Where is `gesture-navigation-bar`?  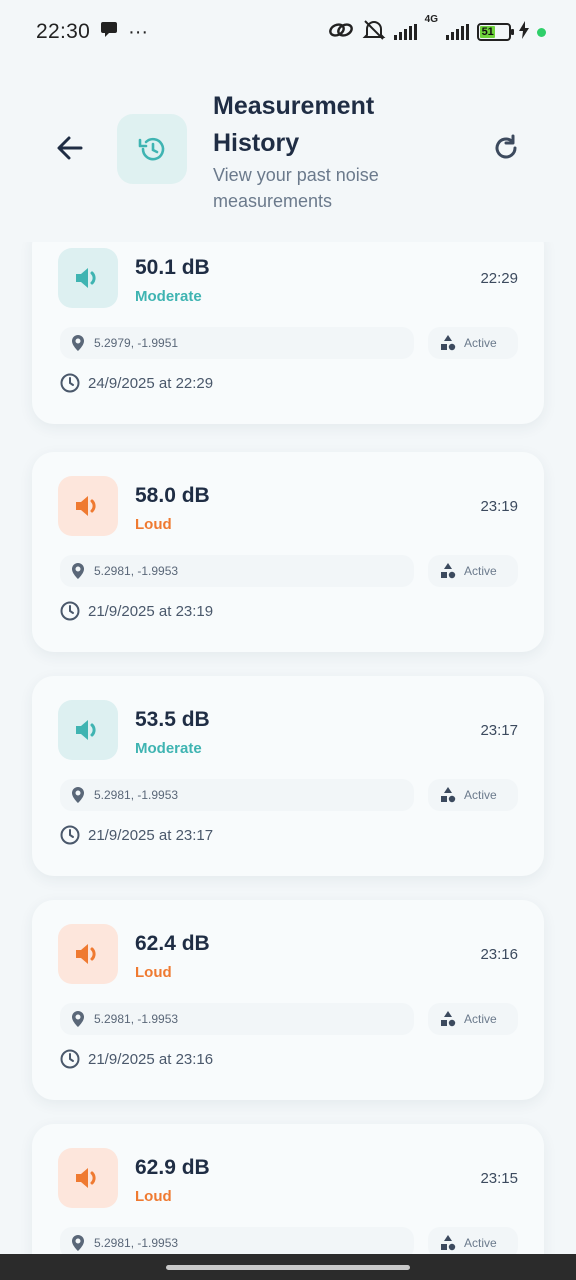 gesture-navigation-bar is located at coordinates (288, 1267).